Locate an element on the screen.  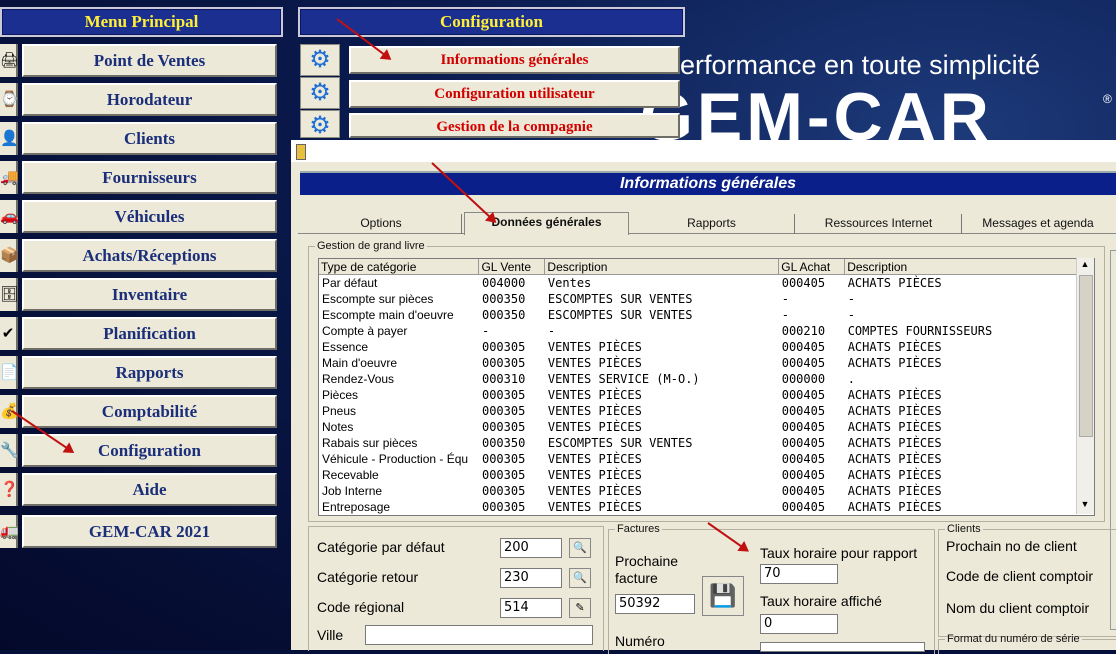
categorie-retour-input: 230 is located at coordinates (531, 578).